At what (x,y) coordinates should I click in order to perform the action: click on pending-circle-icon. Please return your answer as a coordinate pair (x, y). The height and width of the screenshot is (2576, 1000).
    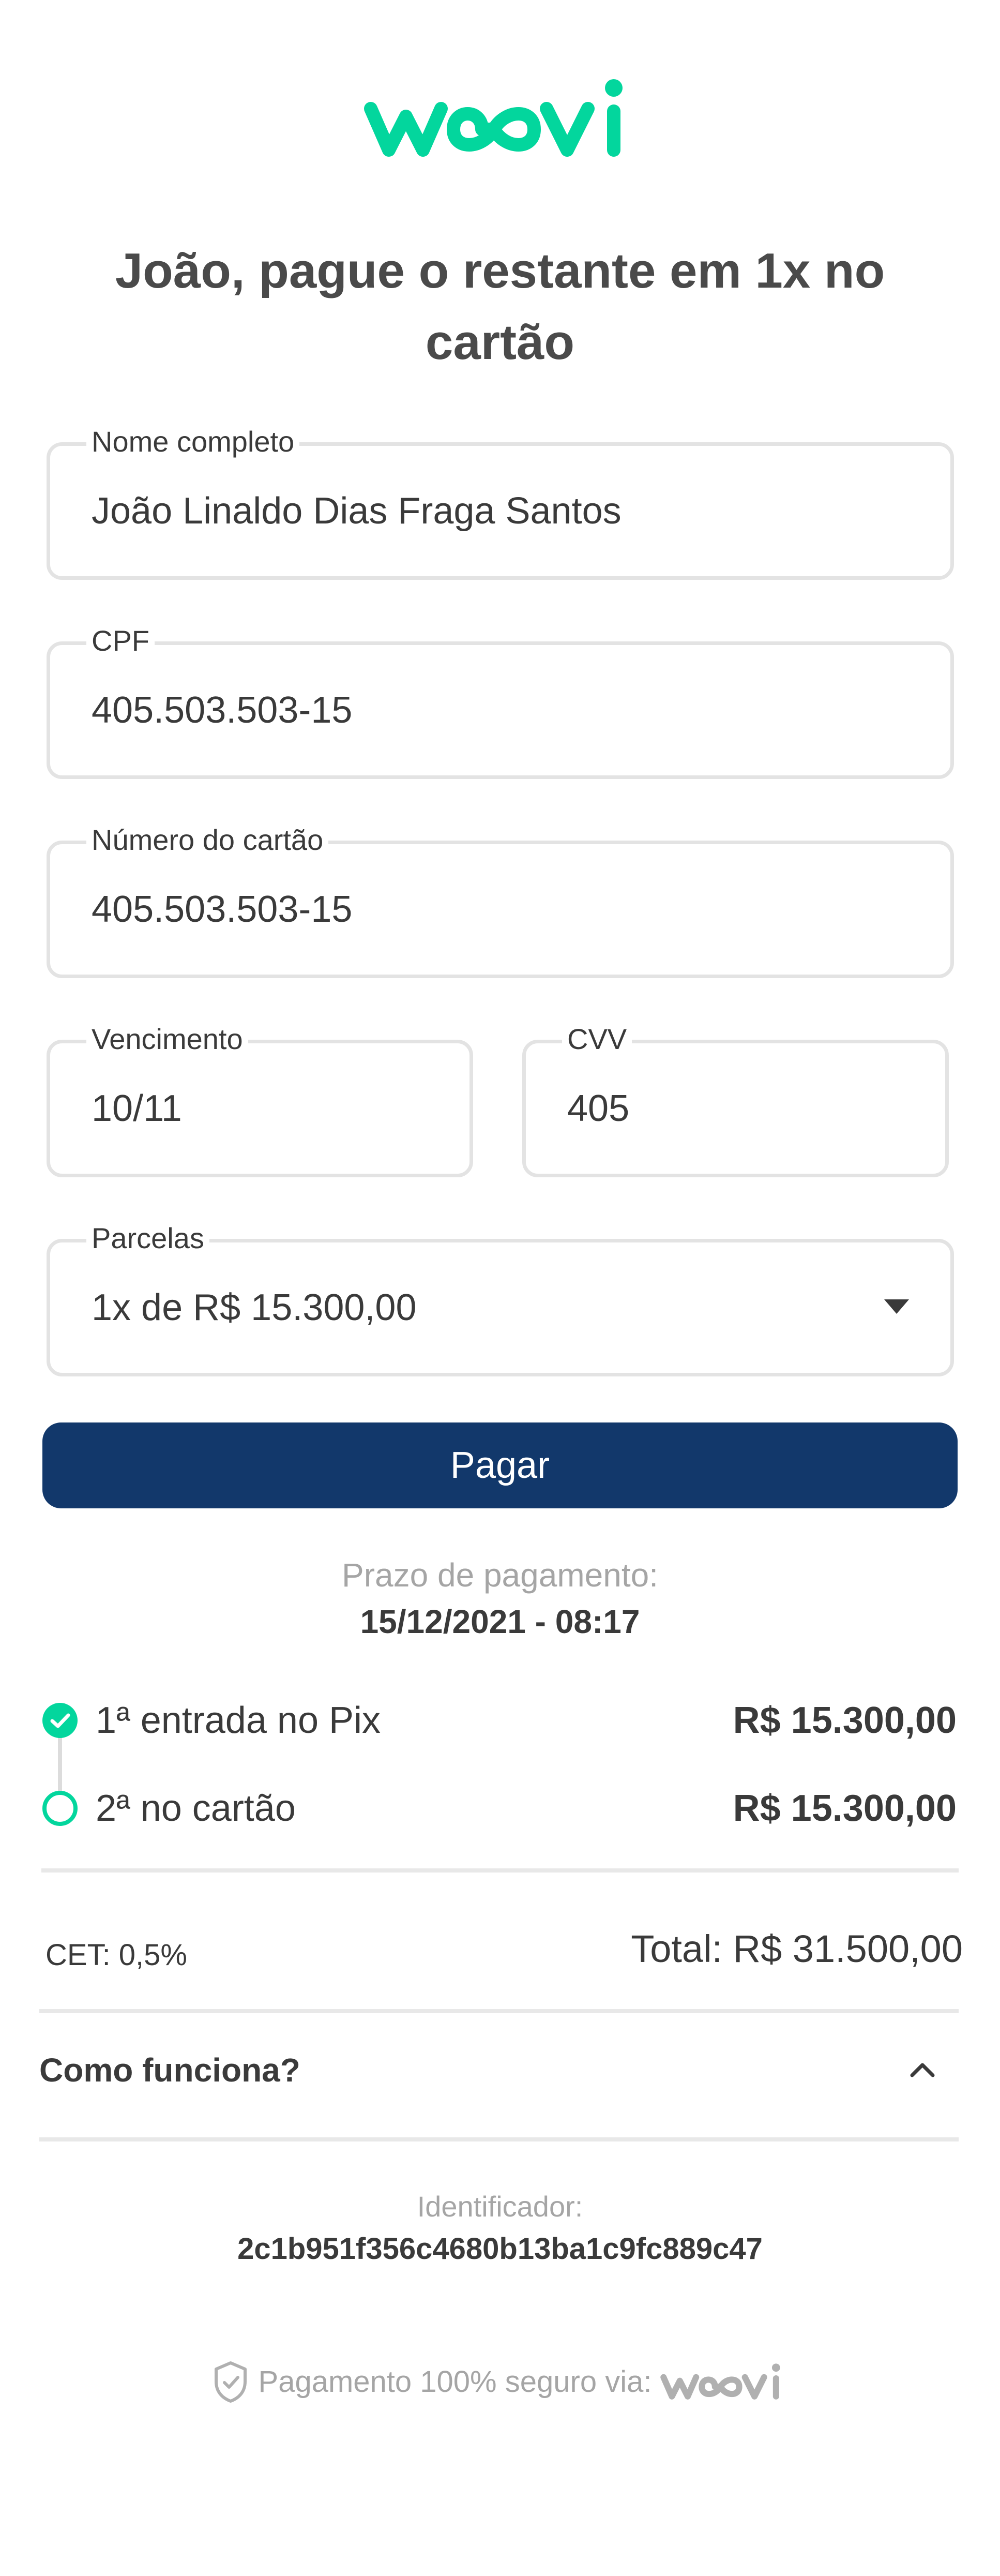
    Looking at the image, I should click on (60, 1808).